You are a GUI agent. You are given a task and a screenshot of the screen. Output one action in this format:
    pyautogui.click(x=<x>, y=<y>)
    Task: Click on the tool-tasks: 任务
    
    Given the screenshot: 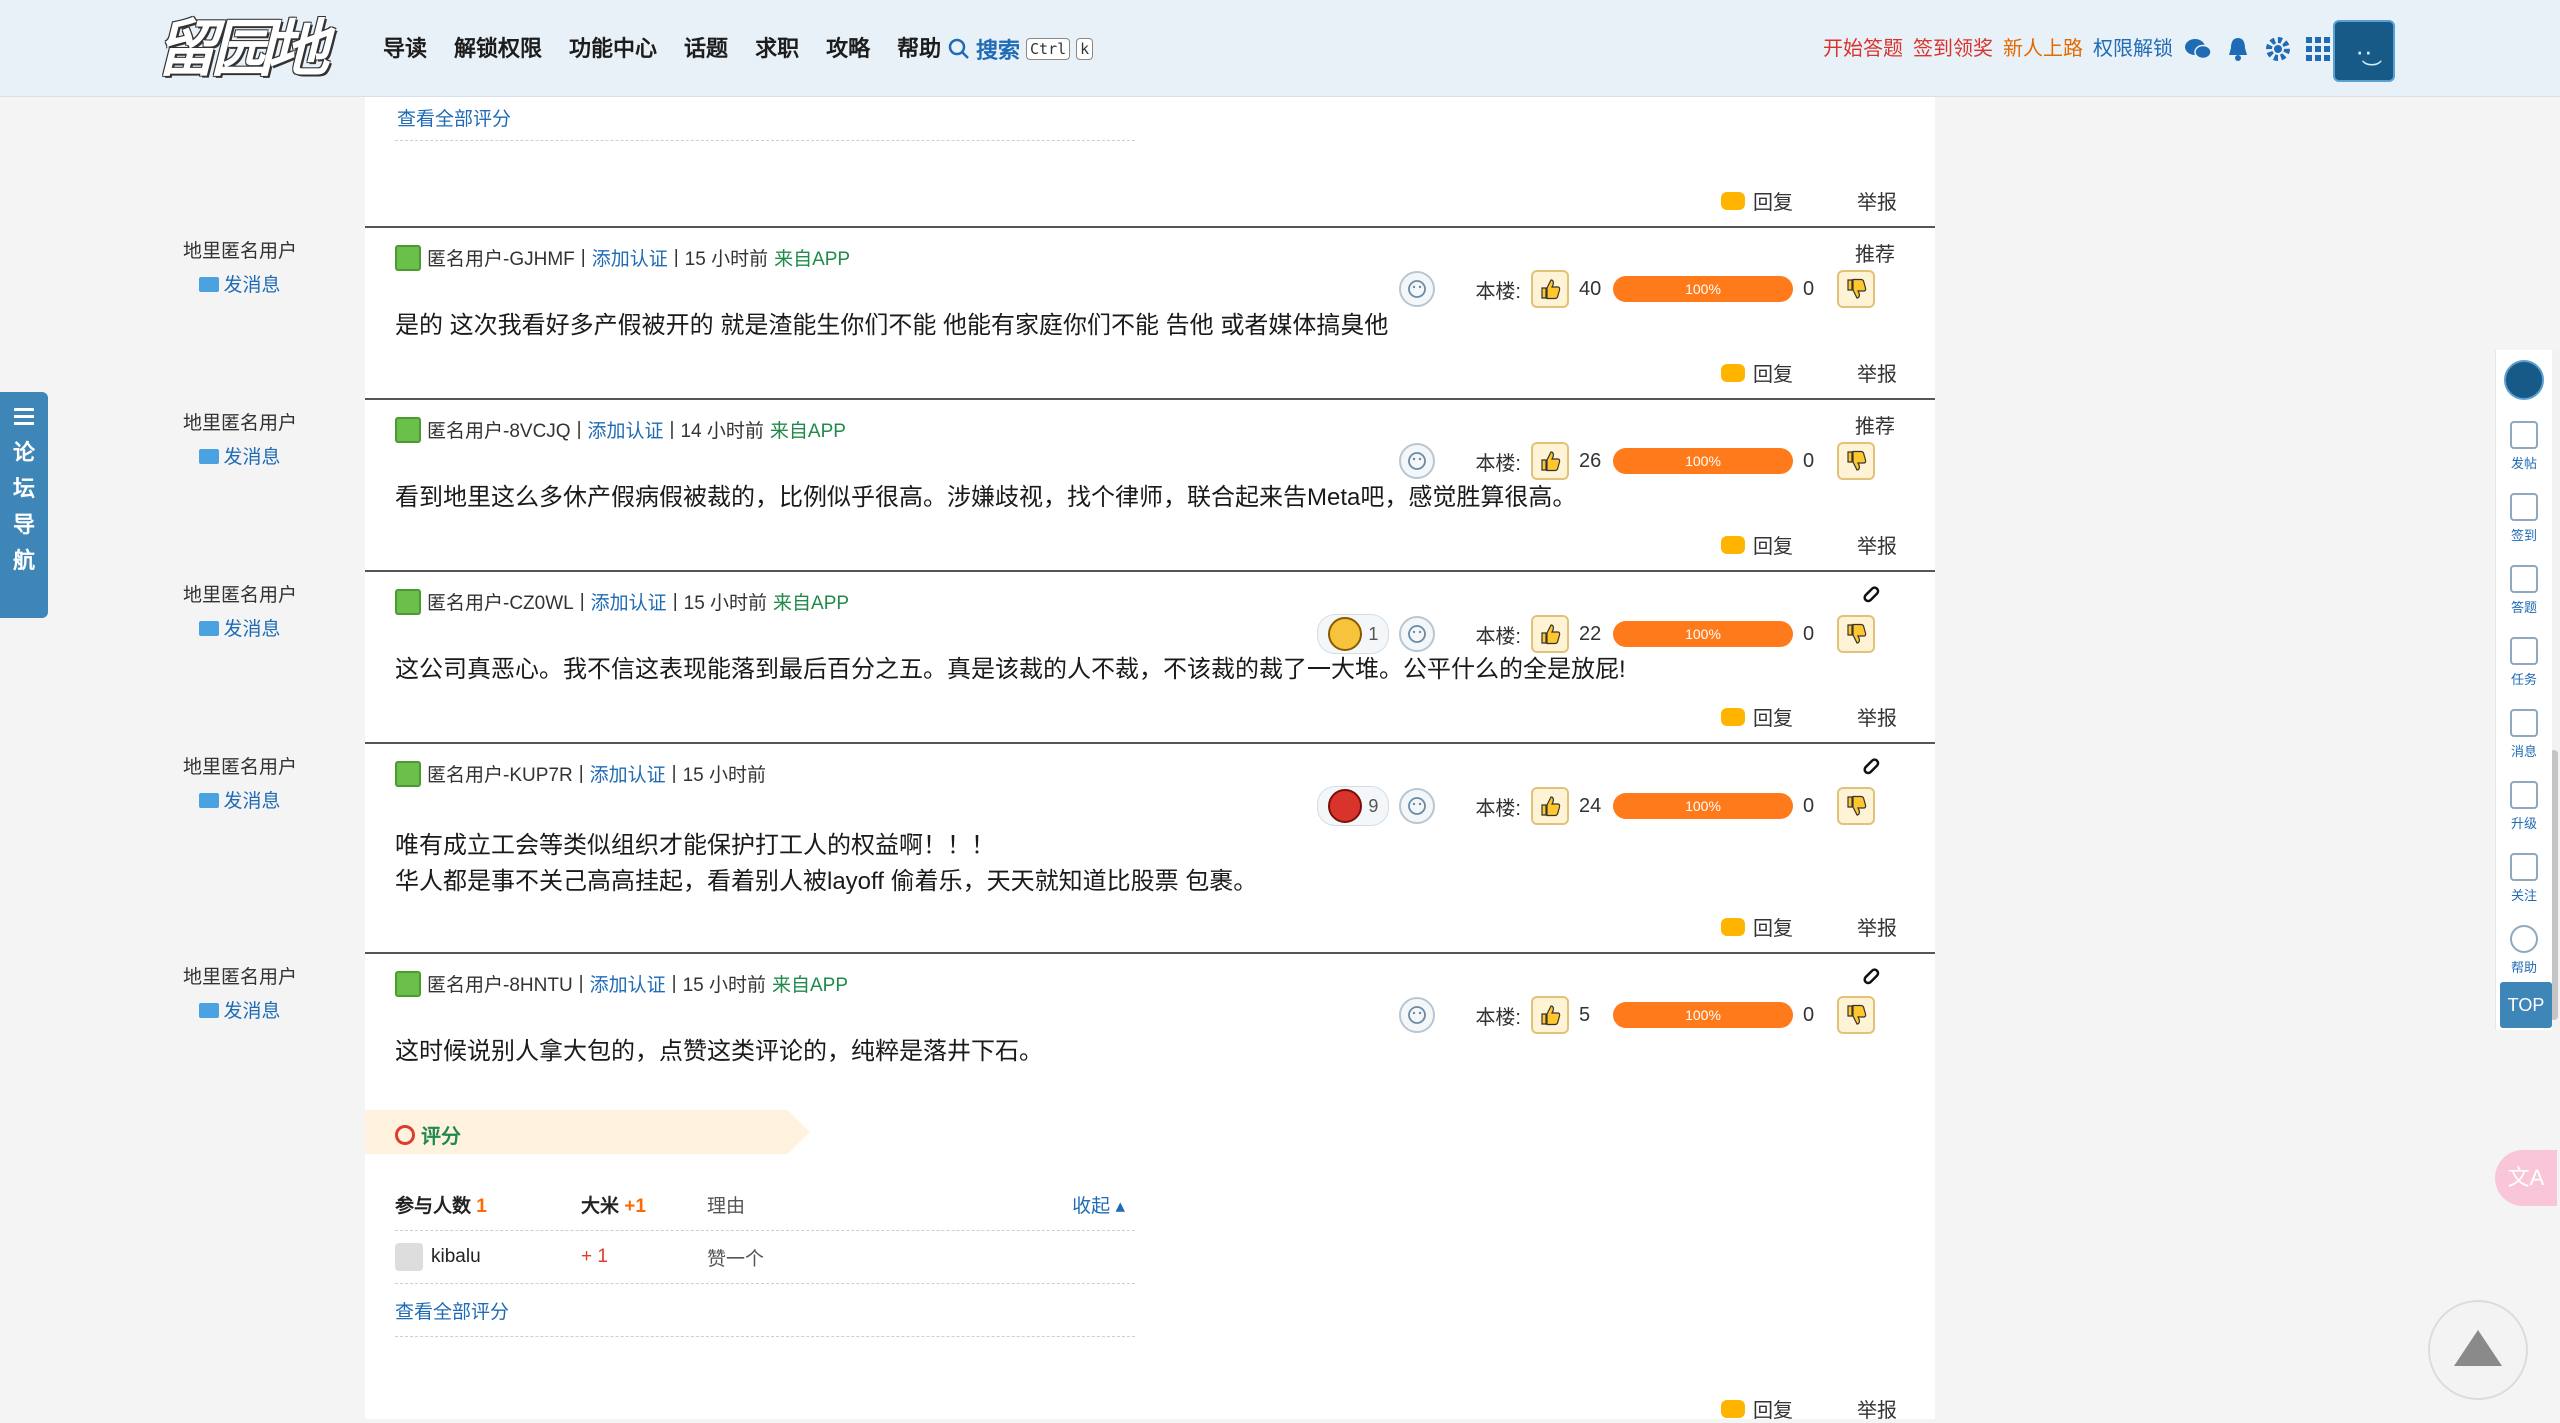 What is the action you would take?
    pyautogui.click(x=2524, y=662)
    